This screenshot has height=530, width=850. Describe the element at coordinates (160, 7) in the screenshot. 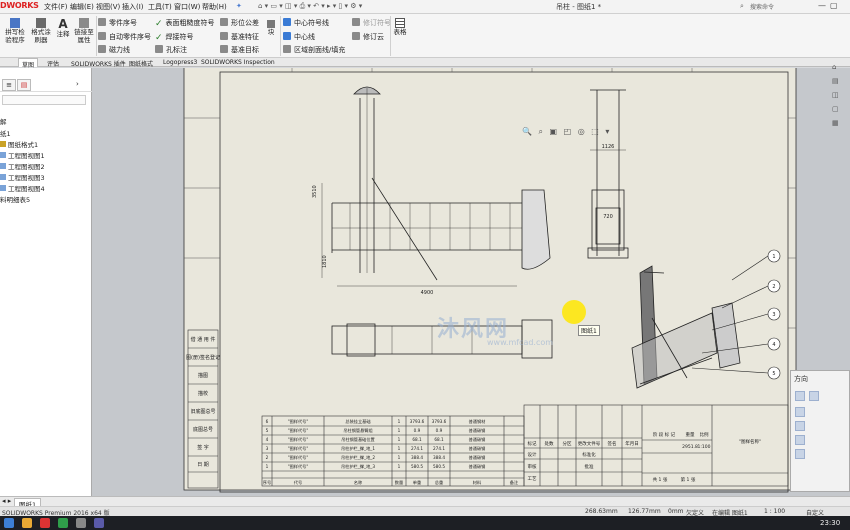

I see `menu-tools: 工具(T)` at that location.